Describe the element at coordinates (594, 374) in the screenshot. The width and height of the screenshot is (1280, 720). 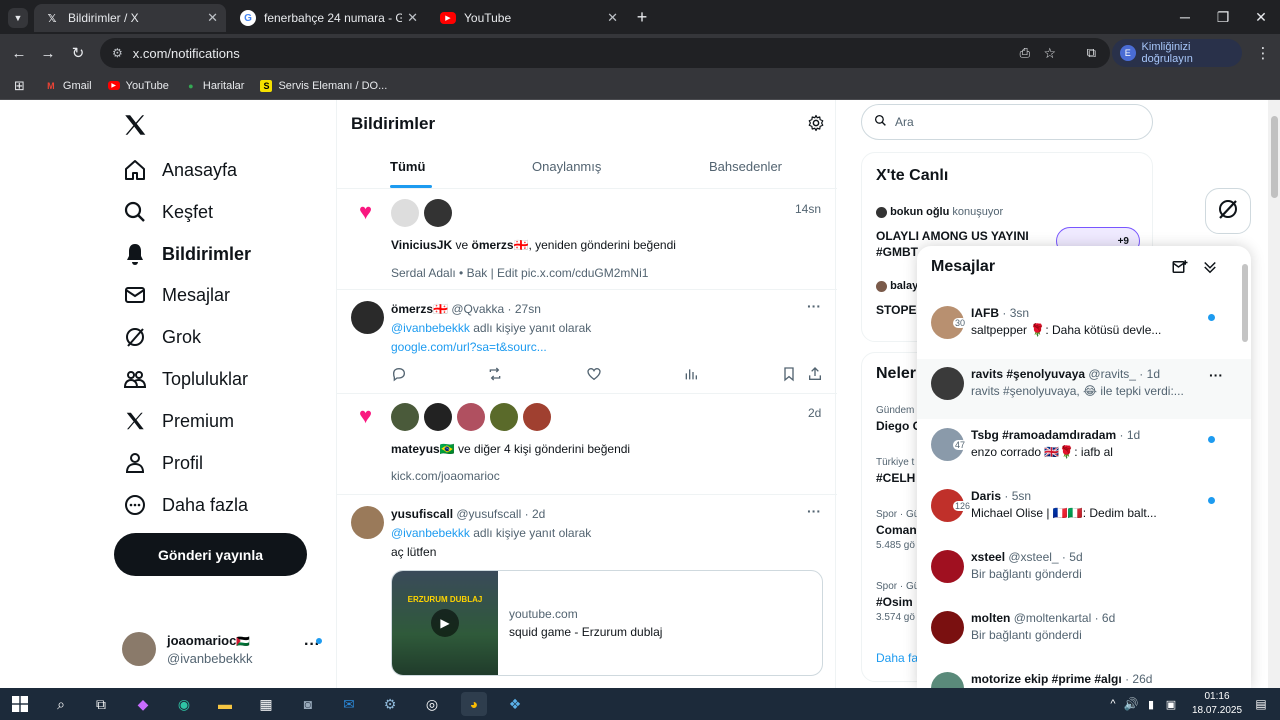
I see `like-icon` at that location.